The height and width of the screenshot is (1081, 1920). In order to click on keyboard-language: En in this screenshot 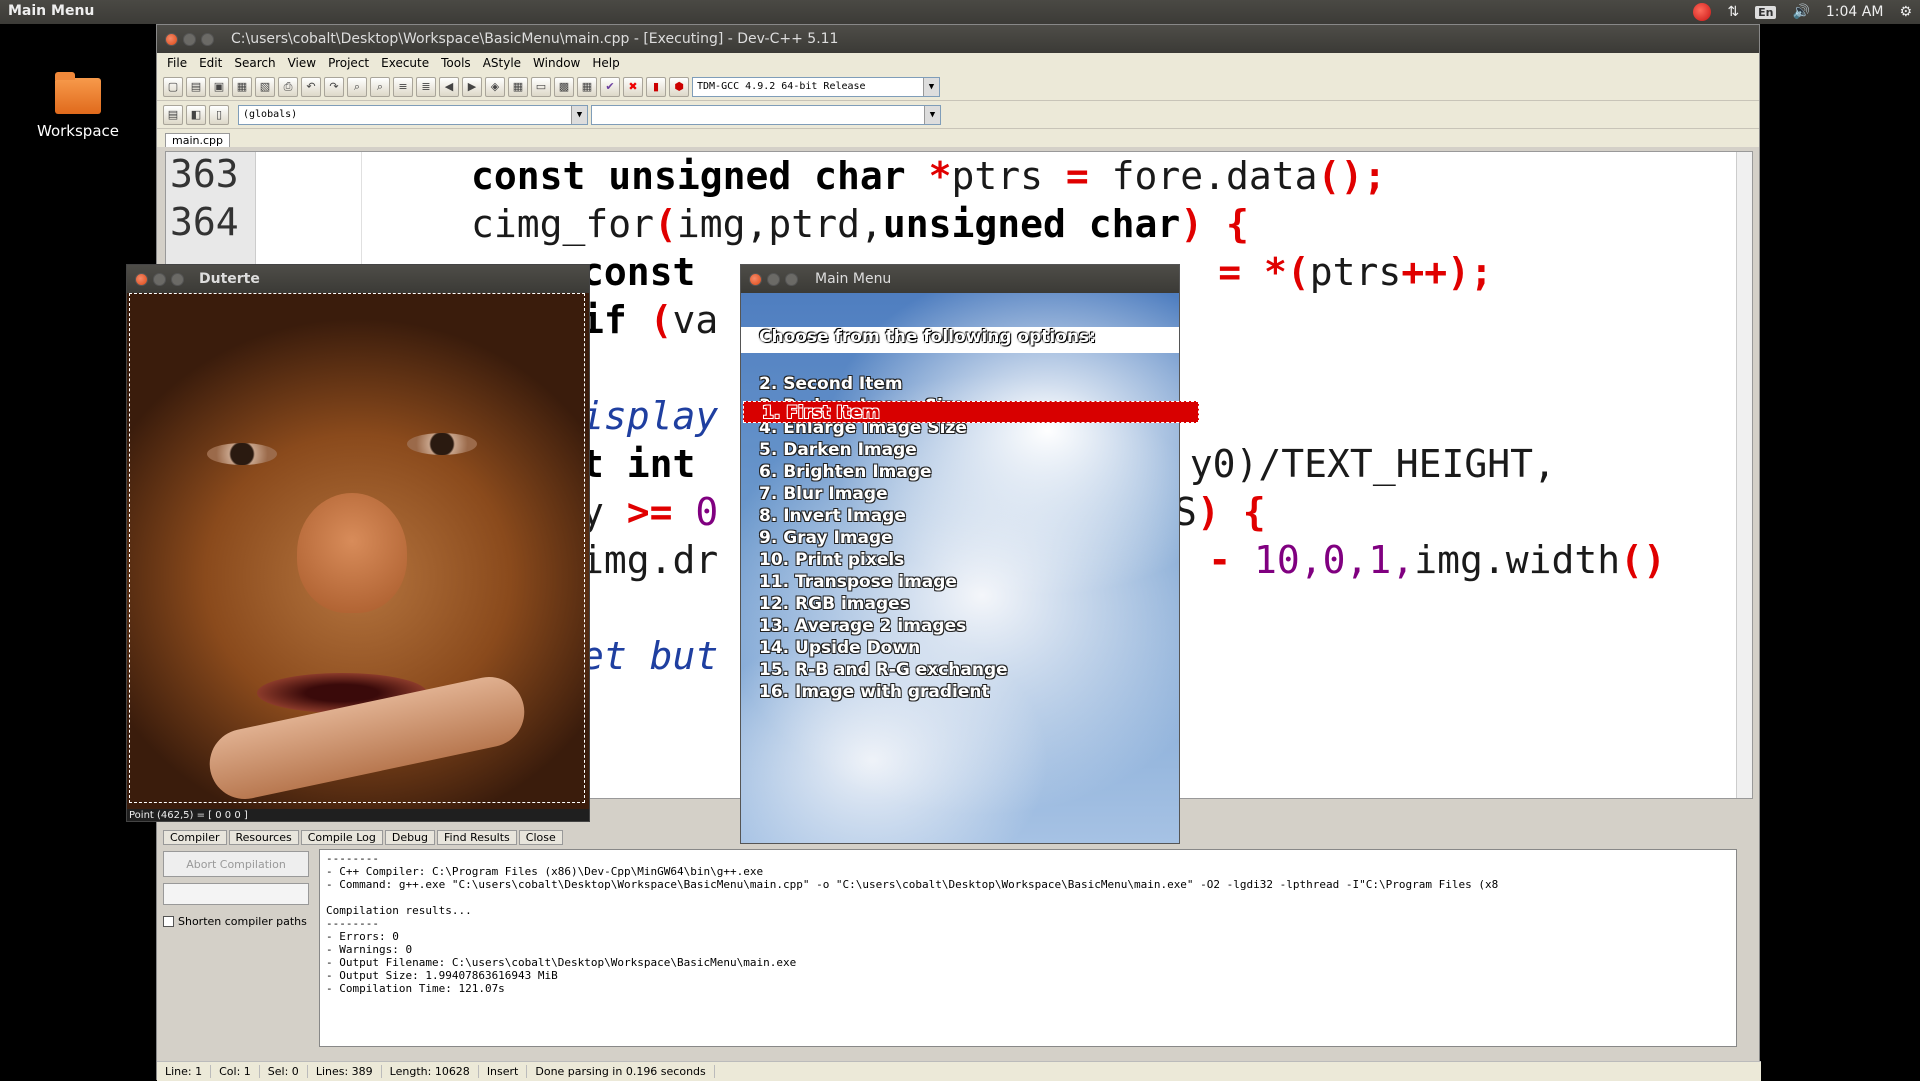, I will do `click(1766, 12)`.